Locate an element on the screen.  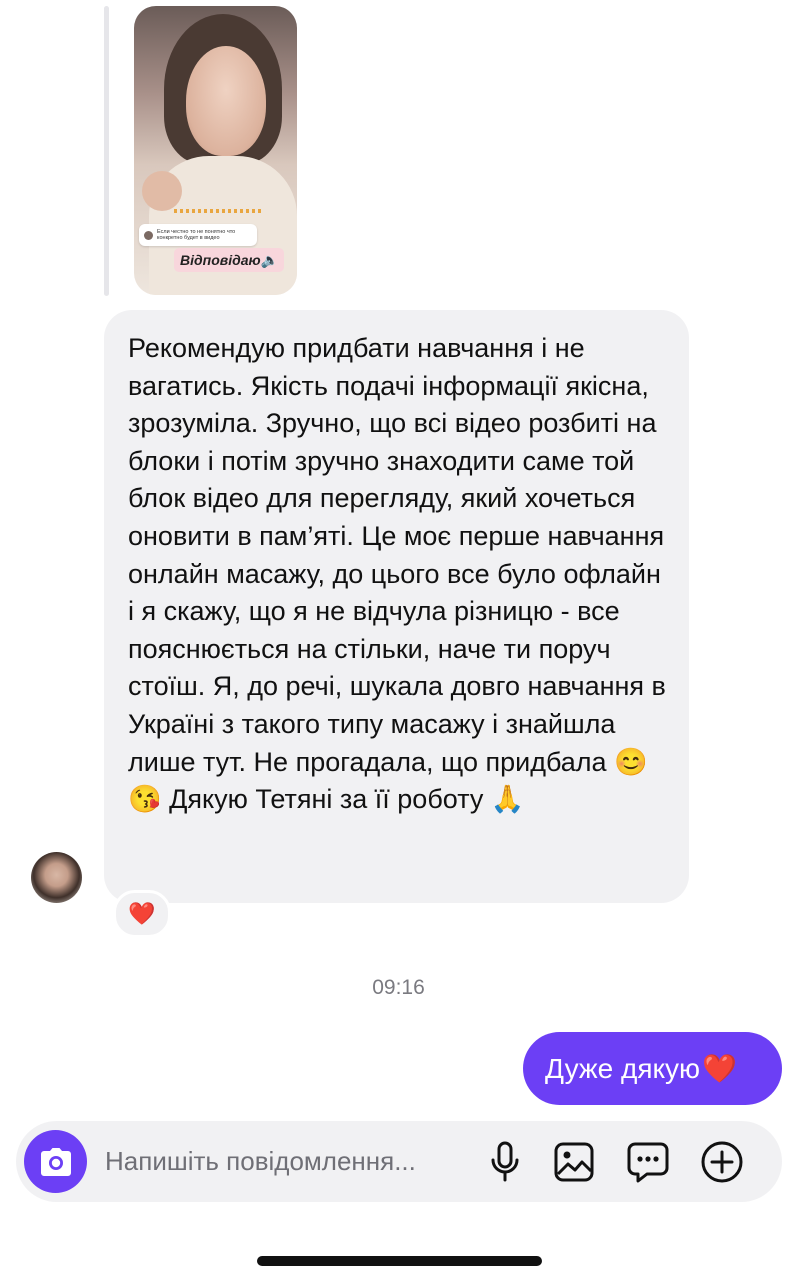
reply-indicator-line is located at coordinates (106, 151).